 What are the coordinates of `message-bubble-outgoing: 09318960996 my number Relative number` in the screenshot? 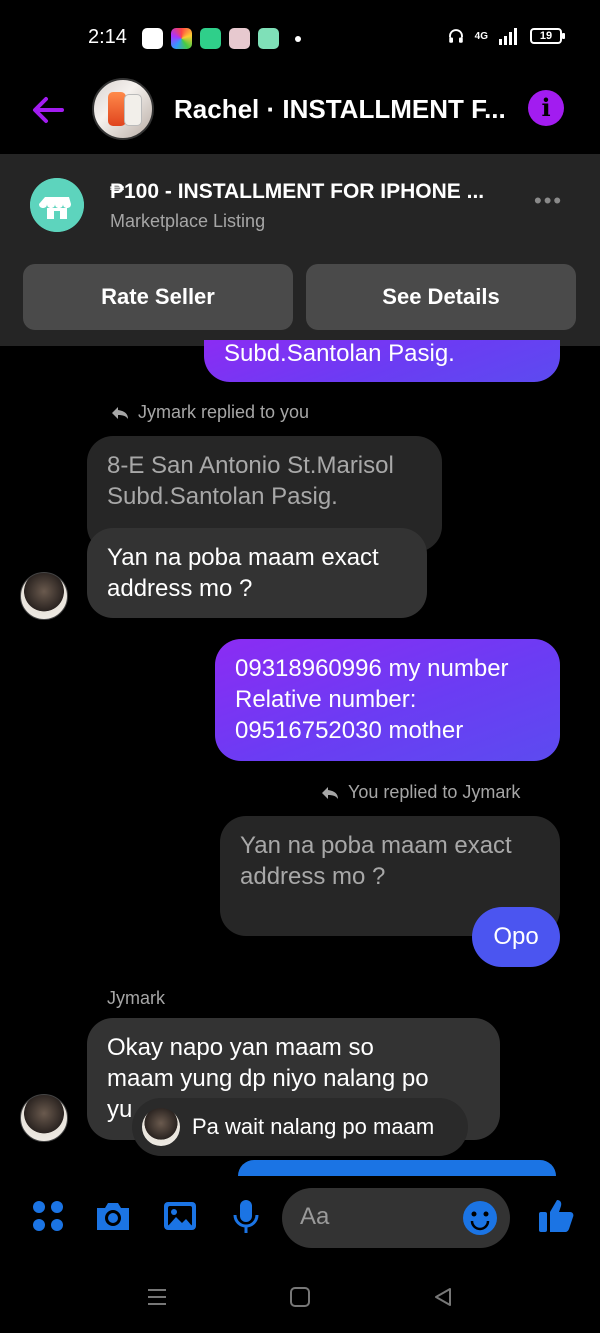 It's located at (387, 700).